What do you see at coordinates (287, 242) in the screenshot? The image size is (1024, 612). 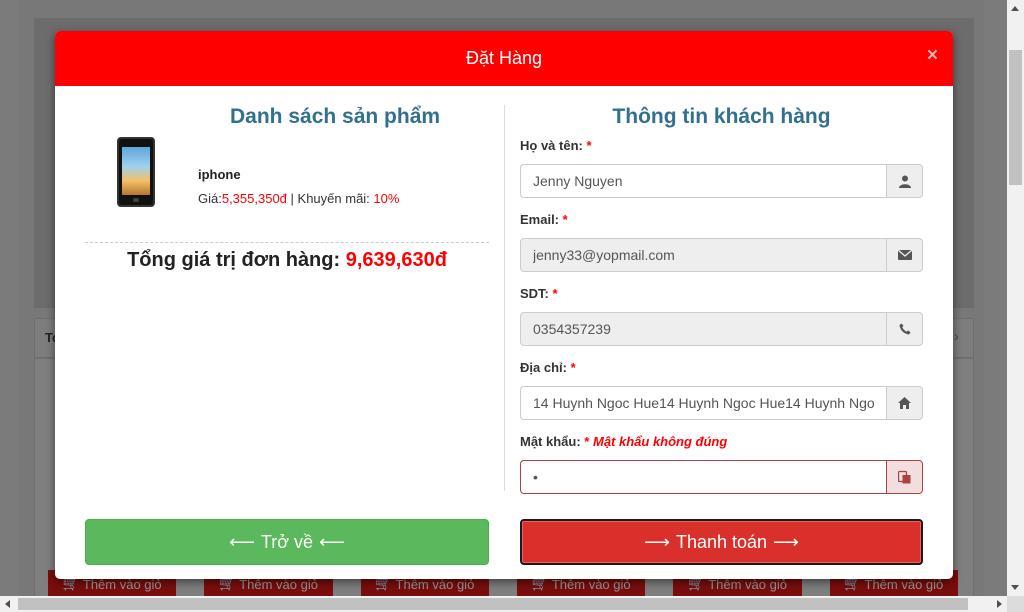 I see `divider` at bounding box center [287, 242].